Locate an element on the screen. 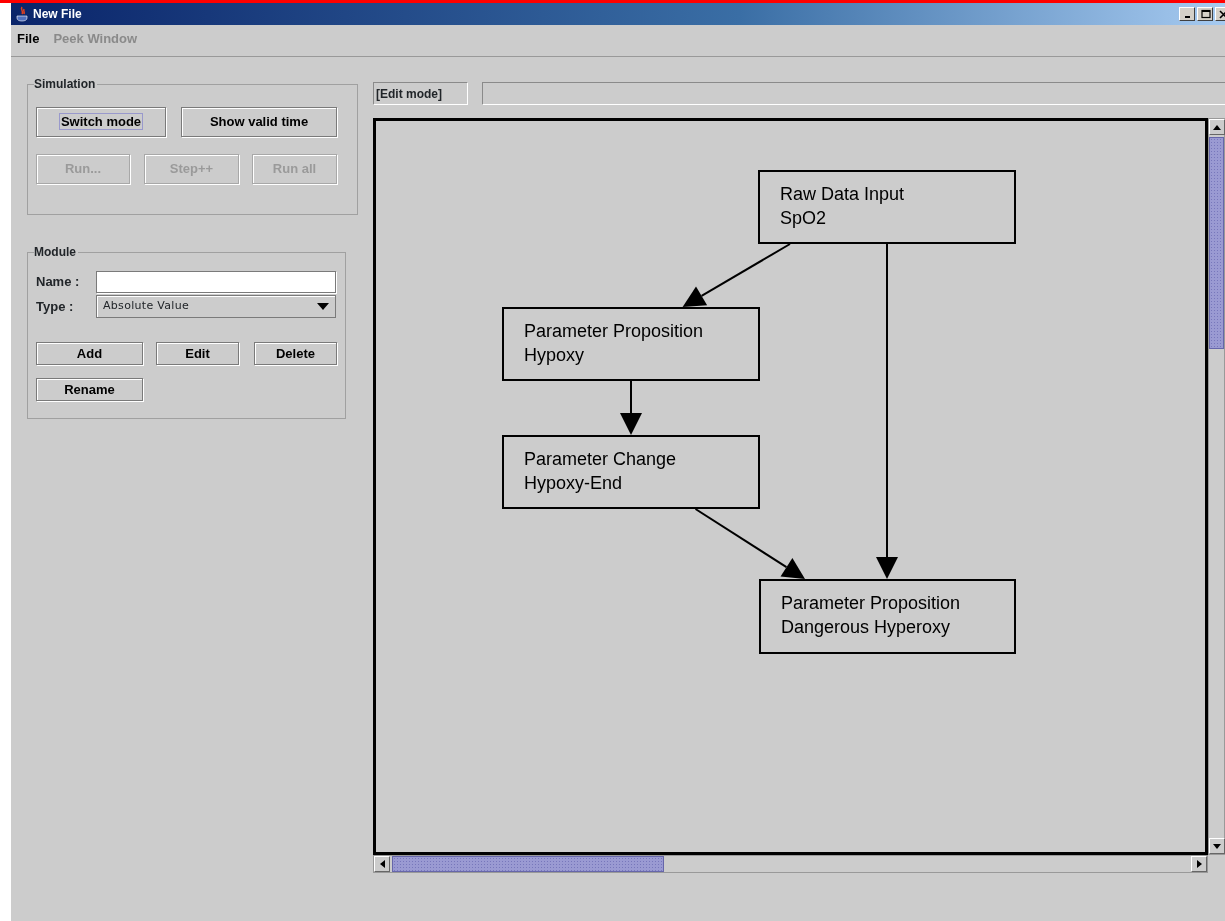 The height and width of the screenshot is (921, 1225). diagram-node: Parameter Proposition Hypoxy is located at coordinates (631, 344).